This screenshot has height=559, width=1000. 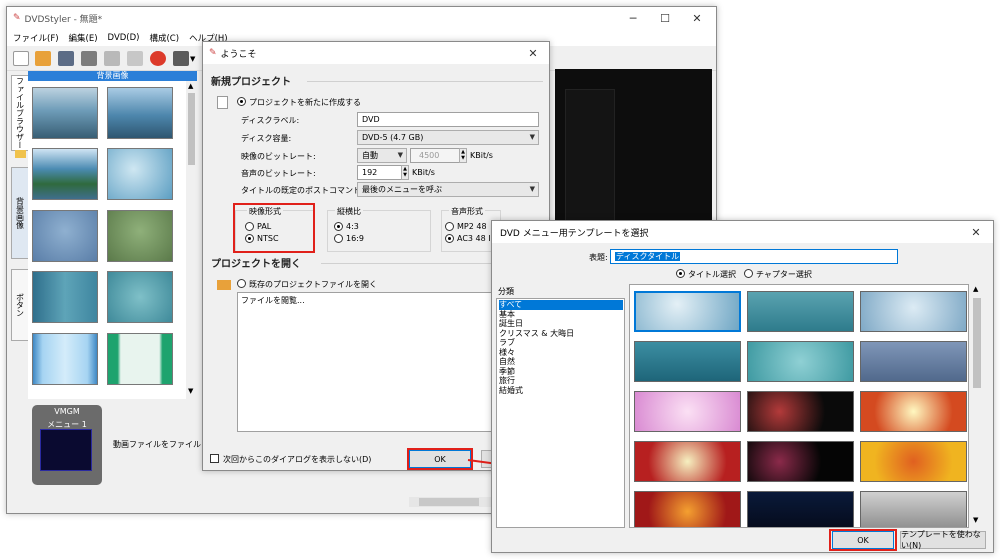 I want to click on create-new-radio, so click(x=241, y=101).